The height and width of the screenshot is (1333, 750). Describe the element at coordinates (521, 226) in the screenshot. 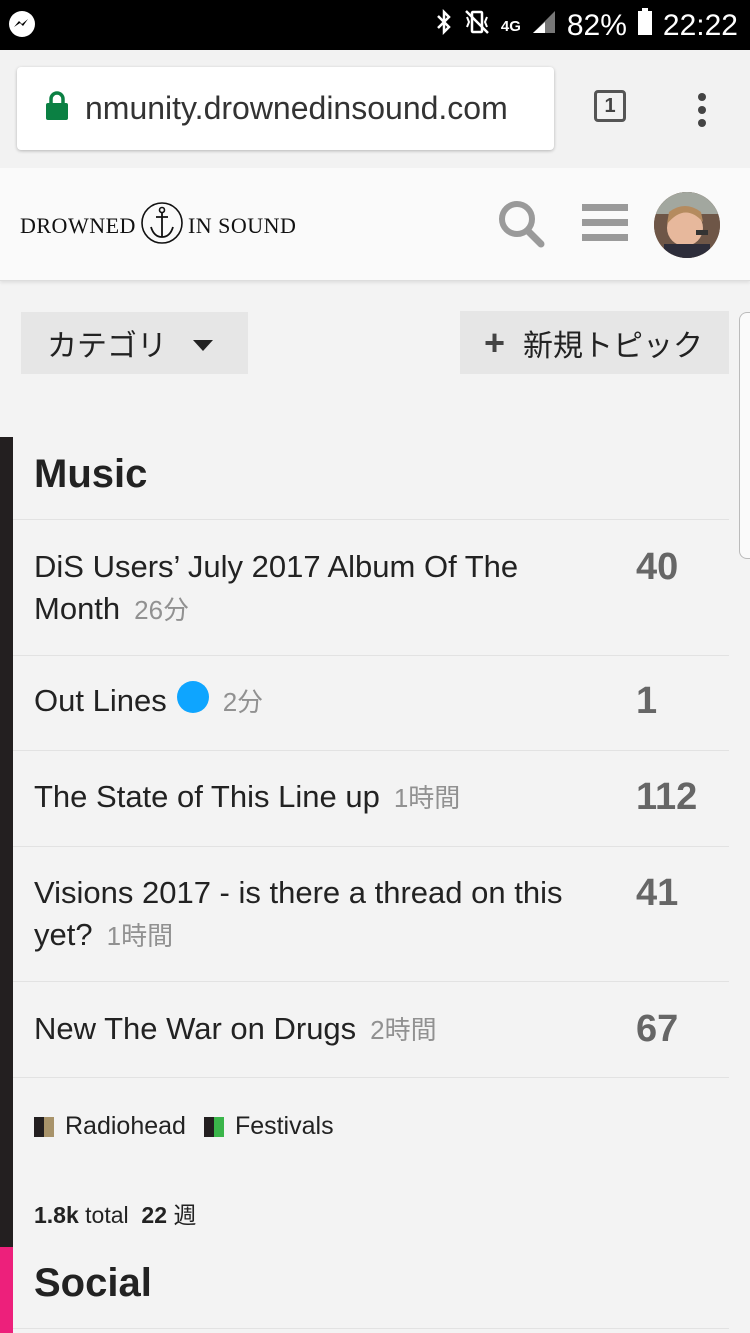

I see `search-icon` at that location.